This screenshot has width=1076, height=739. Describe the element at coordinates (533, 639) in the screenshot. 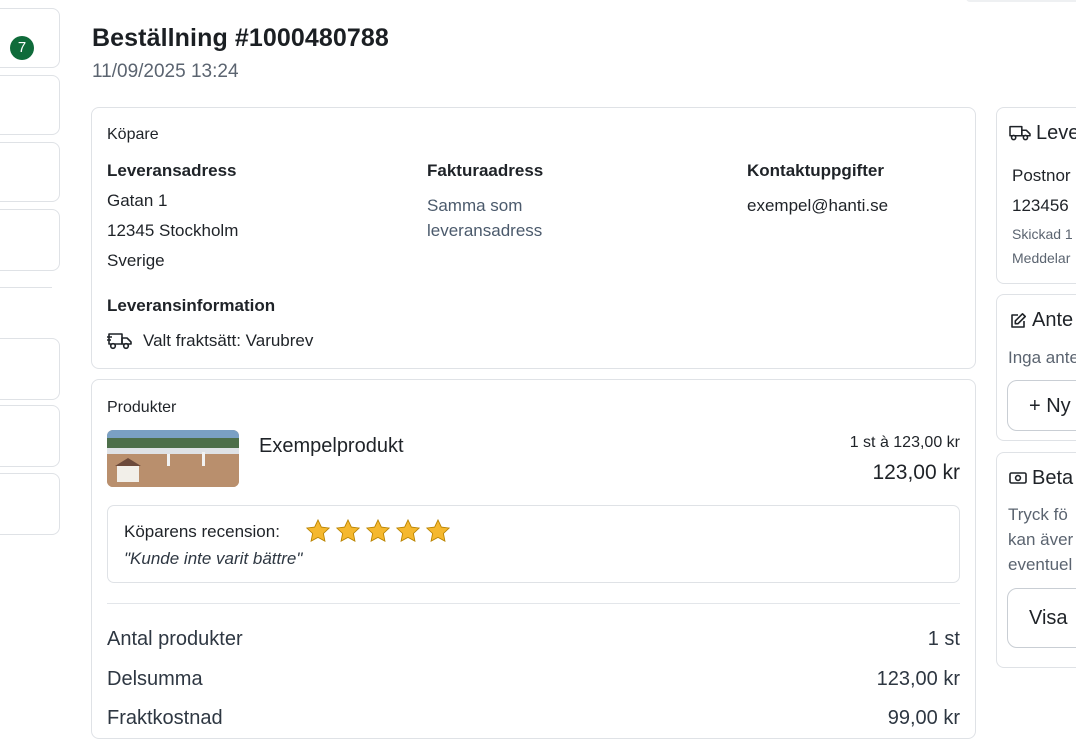

I see `summary-row: Antal produkter 1 st` at that location.